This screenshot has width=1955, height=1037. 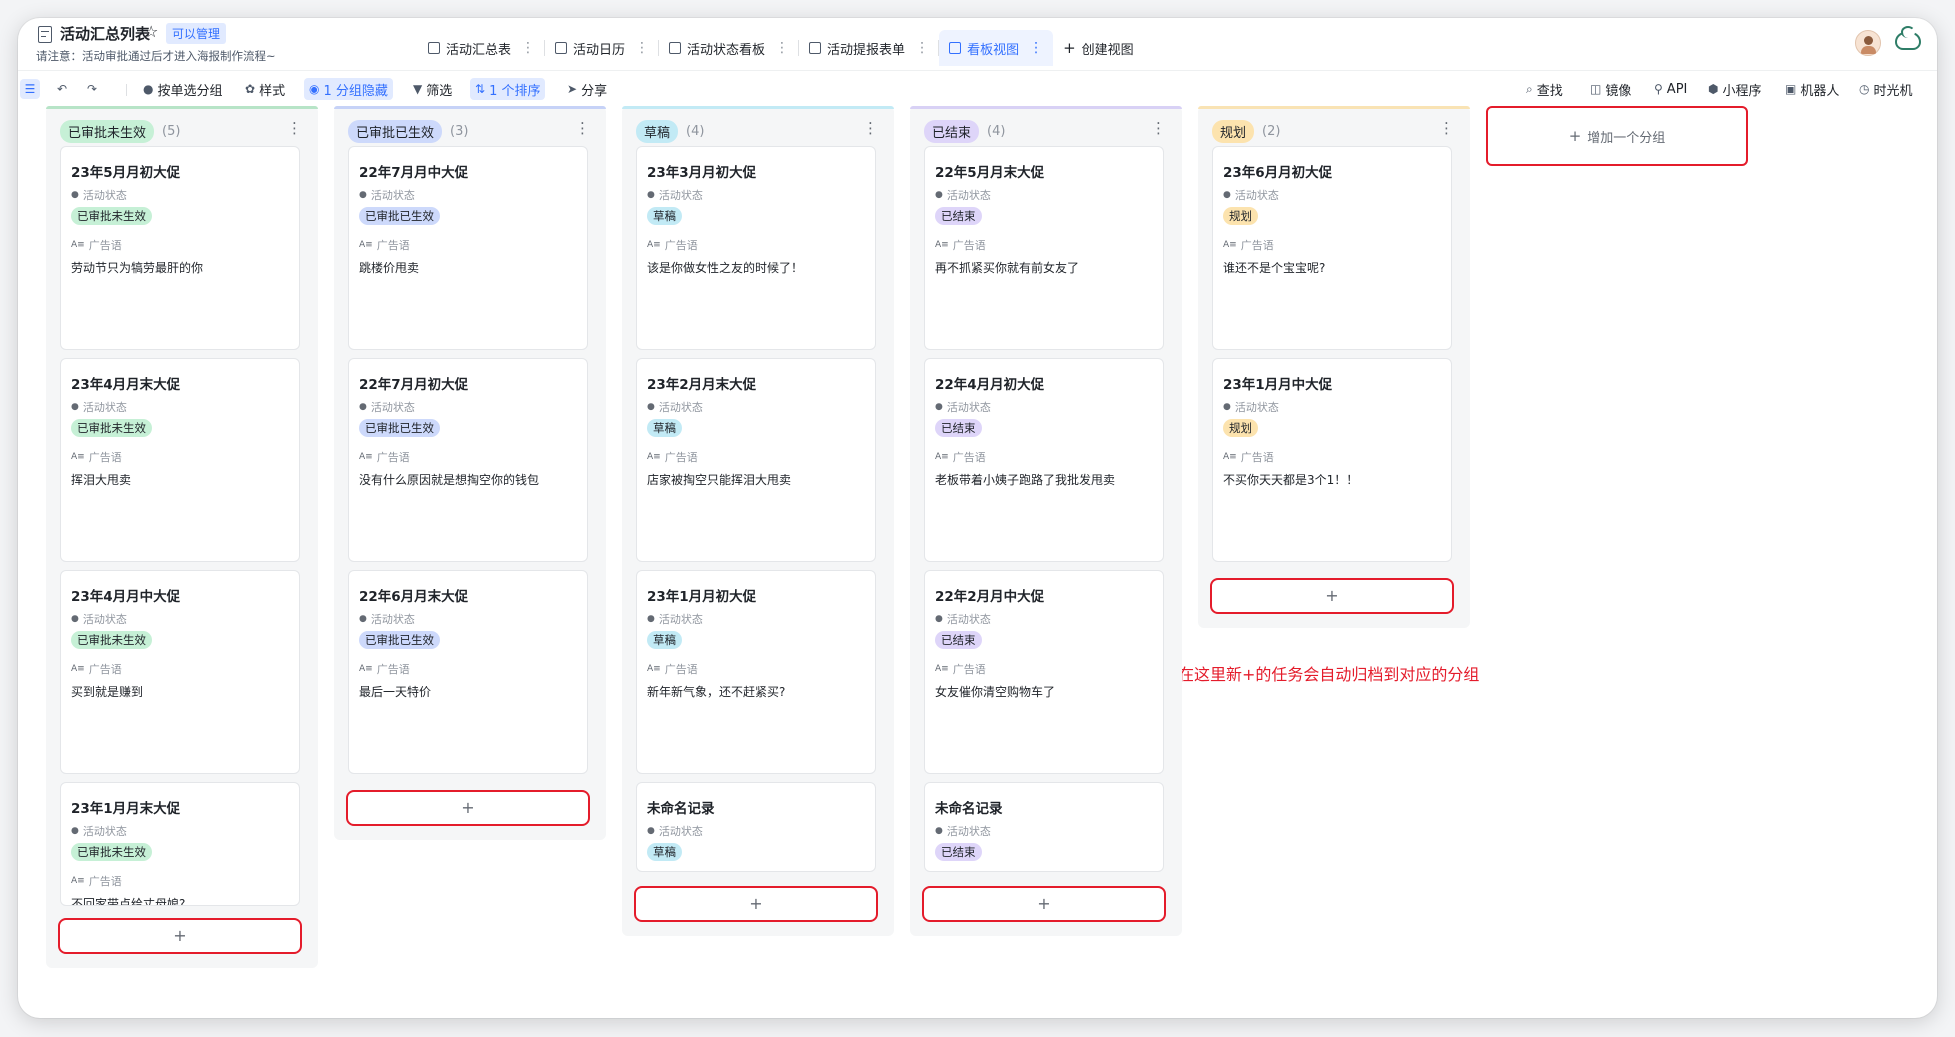 I want to click on robot-icon: ▣, so click(x=1791, y=89).